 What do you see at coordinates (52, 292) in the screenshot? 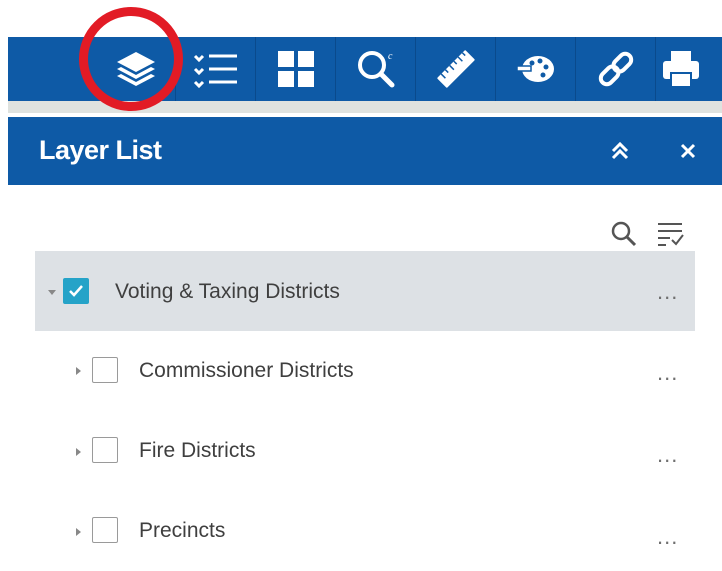
I see `caret-down-icon` at bounding box center [52, 292].